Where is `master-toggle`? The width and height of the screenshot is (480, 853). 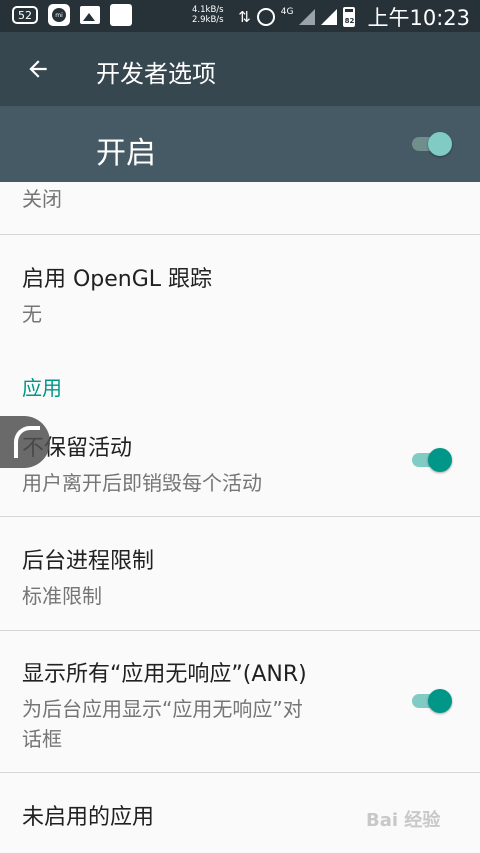
master-toggle is located at coordinates (433, 144).